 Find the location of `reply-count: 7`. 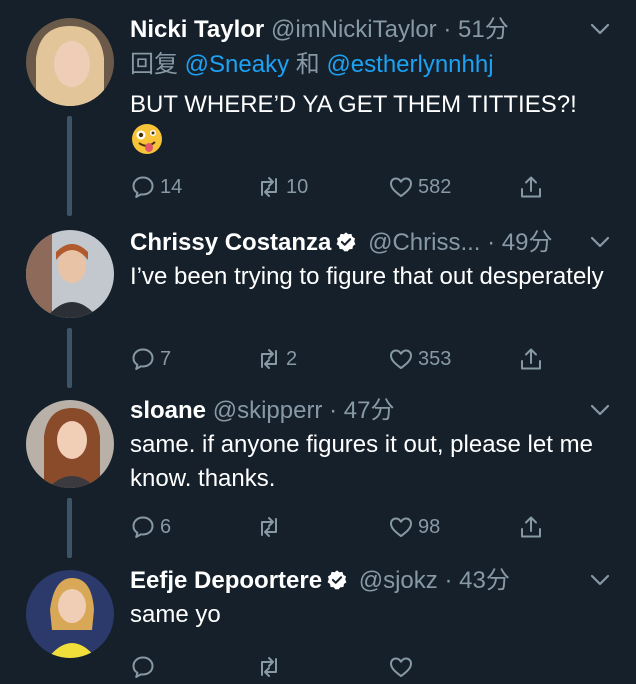

reply-count: 7 is located at coordinates (166, 358).